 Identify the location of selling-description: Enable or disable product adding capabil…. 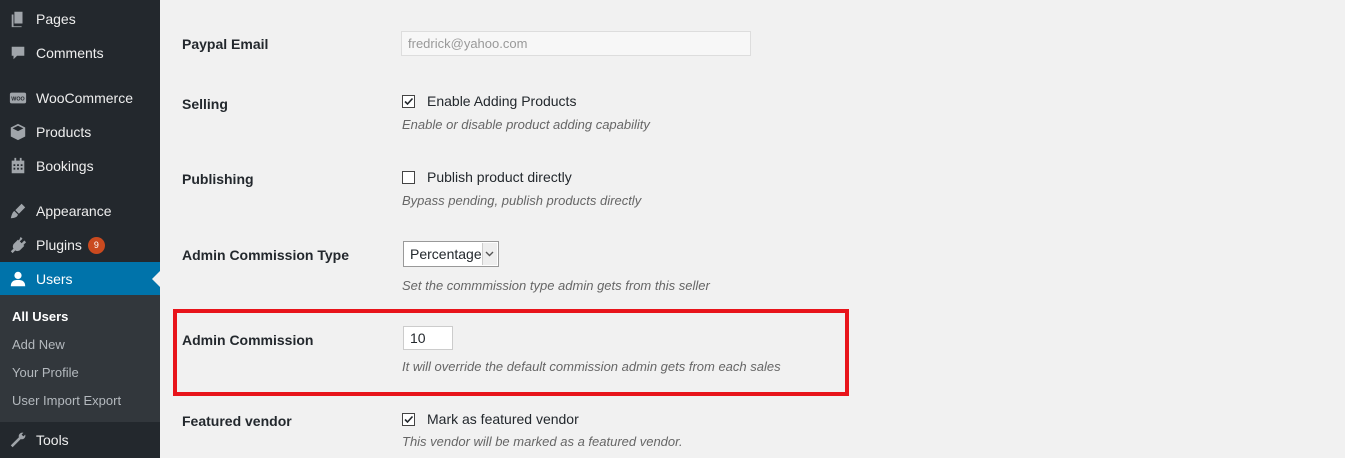
(526, 124).